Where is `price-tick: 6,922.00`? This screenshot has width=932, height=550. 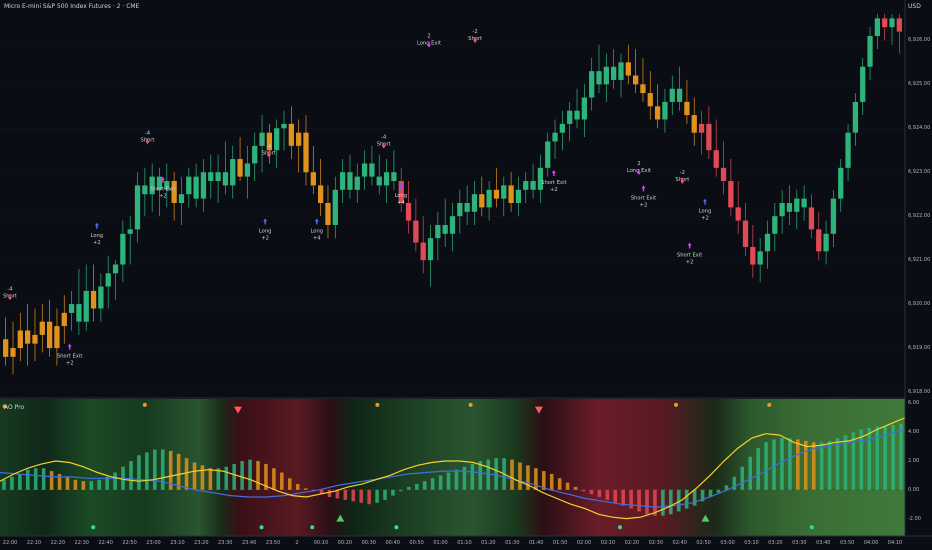
price-tick: 6,922.00 is located at coordinates (919, 216).